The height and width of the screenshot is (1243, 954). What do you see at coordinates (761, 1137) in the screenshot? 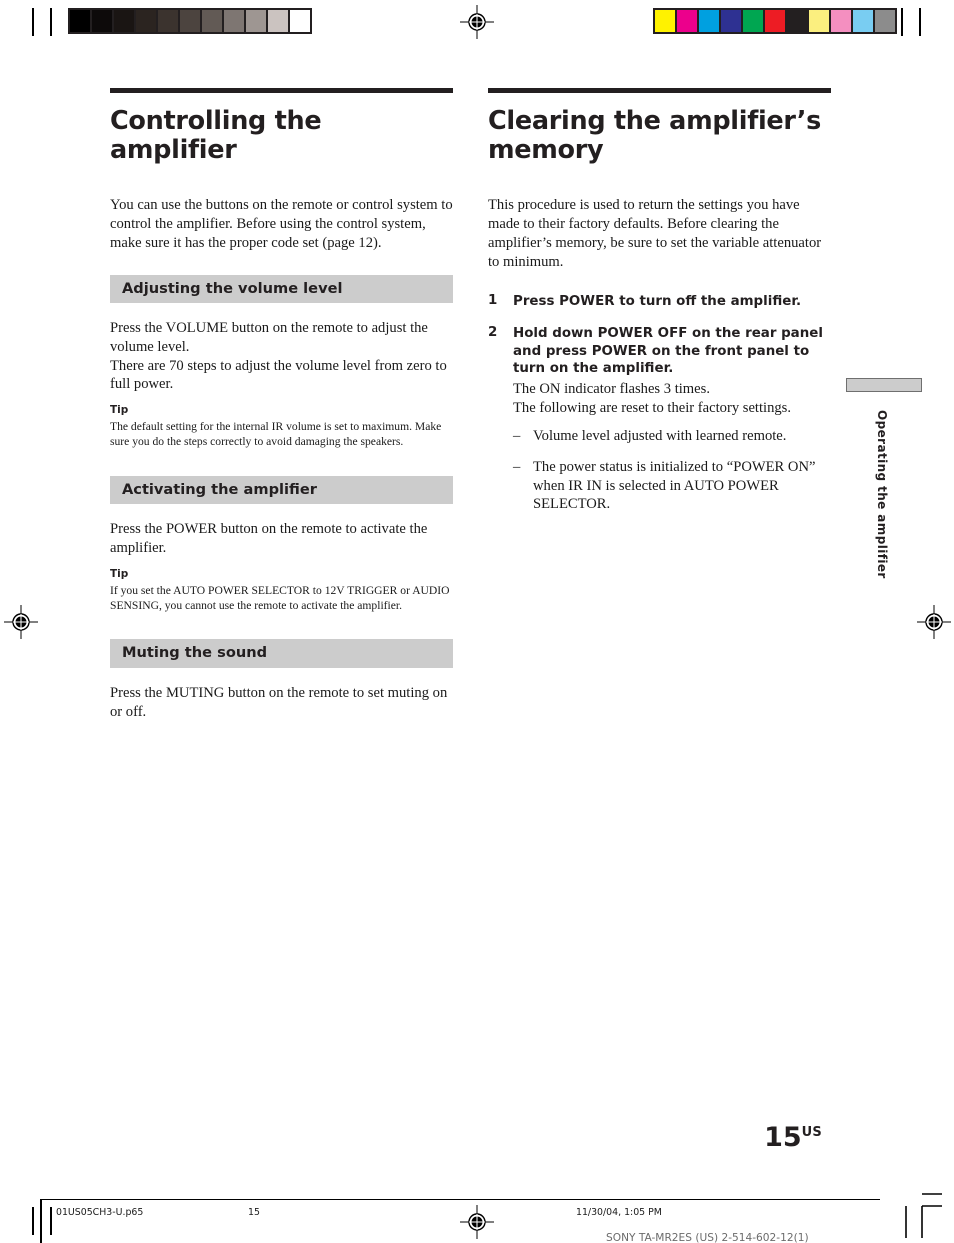
I see `page-number: 15US` at bounding box center [761, 1137].